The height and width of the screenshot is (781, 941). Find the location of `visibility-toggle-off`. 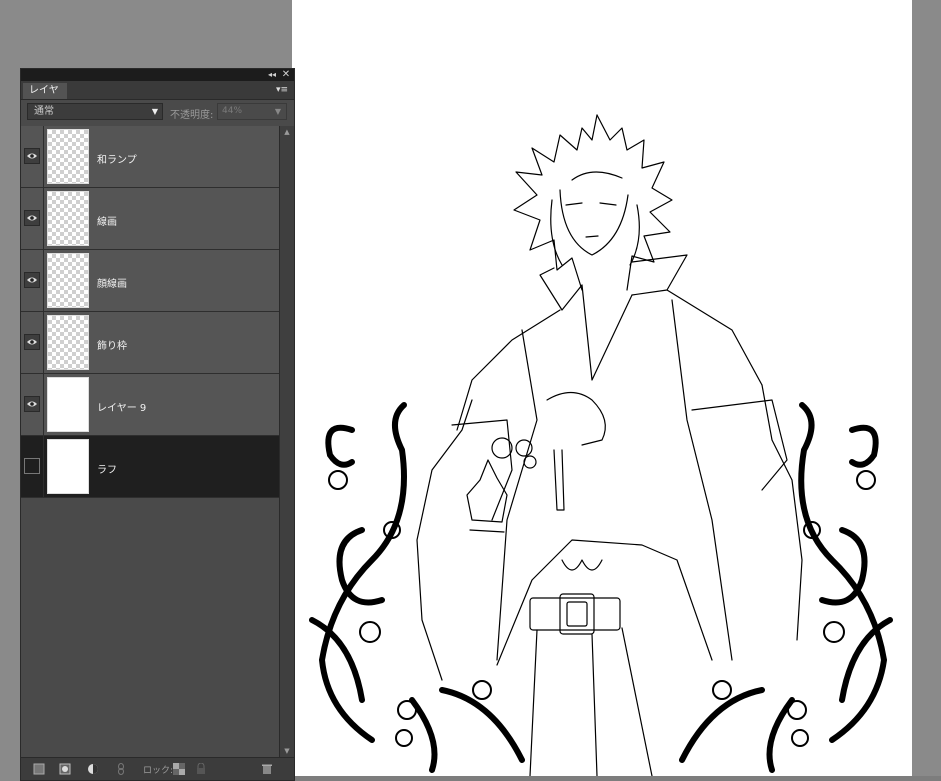

visibility-toggle-off is located at coordinates (32, 466).